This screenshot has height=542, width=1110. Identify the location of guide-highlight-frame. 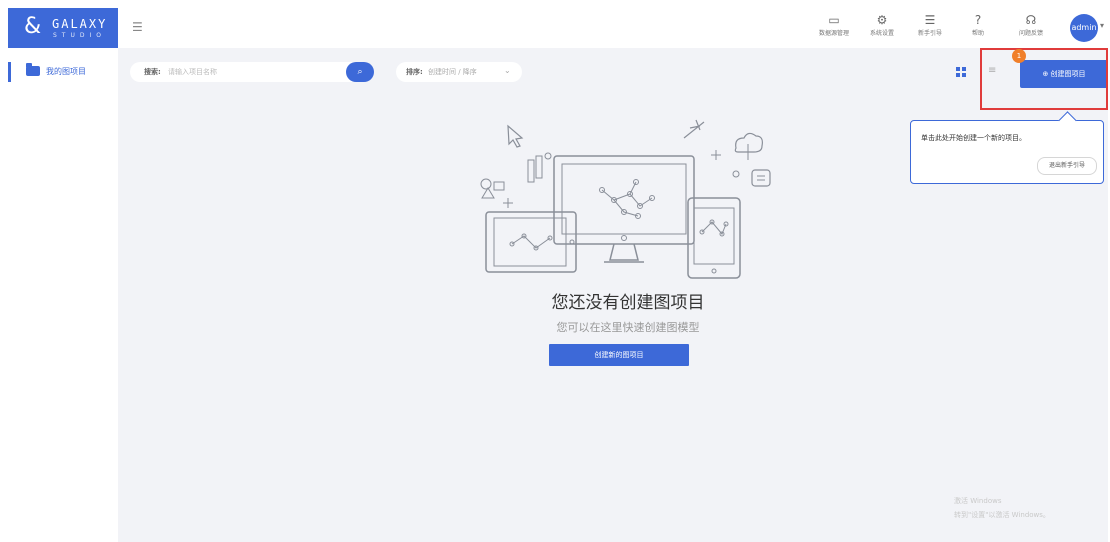
(1044, 79).